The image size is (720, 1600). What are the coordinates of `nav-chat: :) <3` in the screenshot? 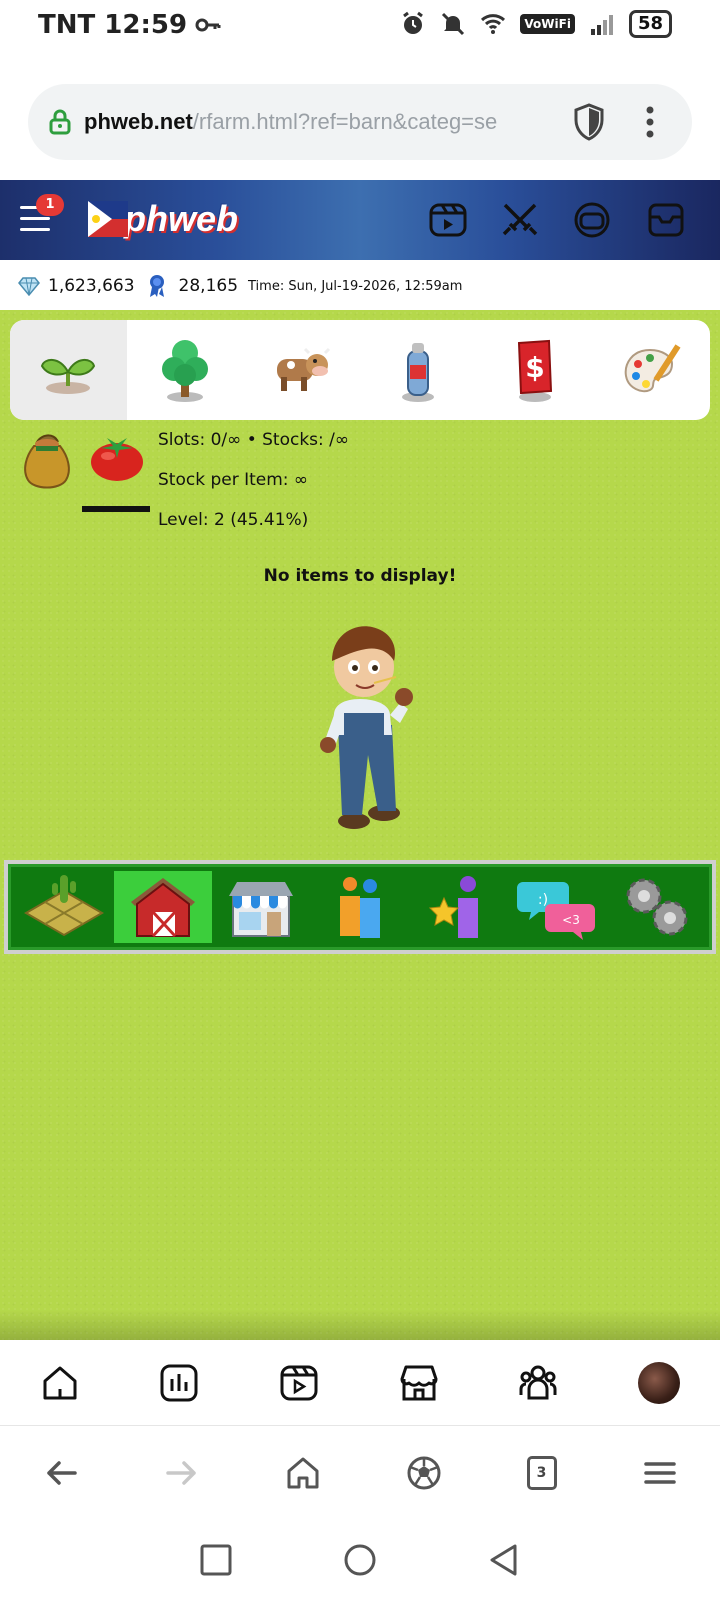 It's located at (557, 907).